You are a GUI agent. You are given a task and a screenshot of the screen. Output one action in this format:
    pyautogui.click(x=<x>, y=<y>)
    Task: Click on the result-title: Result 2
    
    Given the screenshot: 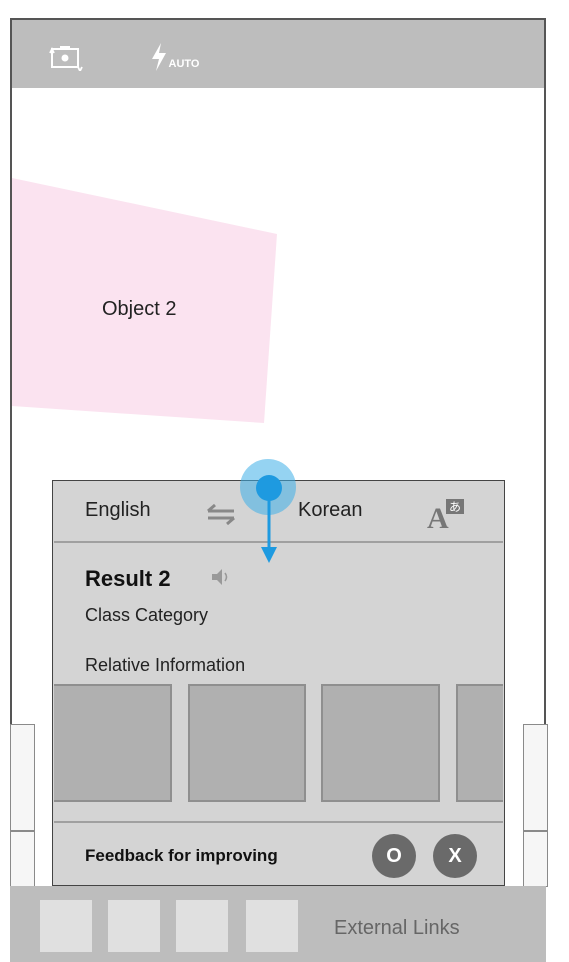 What is the action you would take?
    pyautogui.click(x=128, y=578)
    